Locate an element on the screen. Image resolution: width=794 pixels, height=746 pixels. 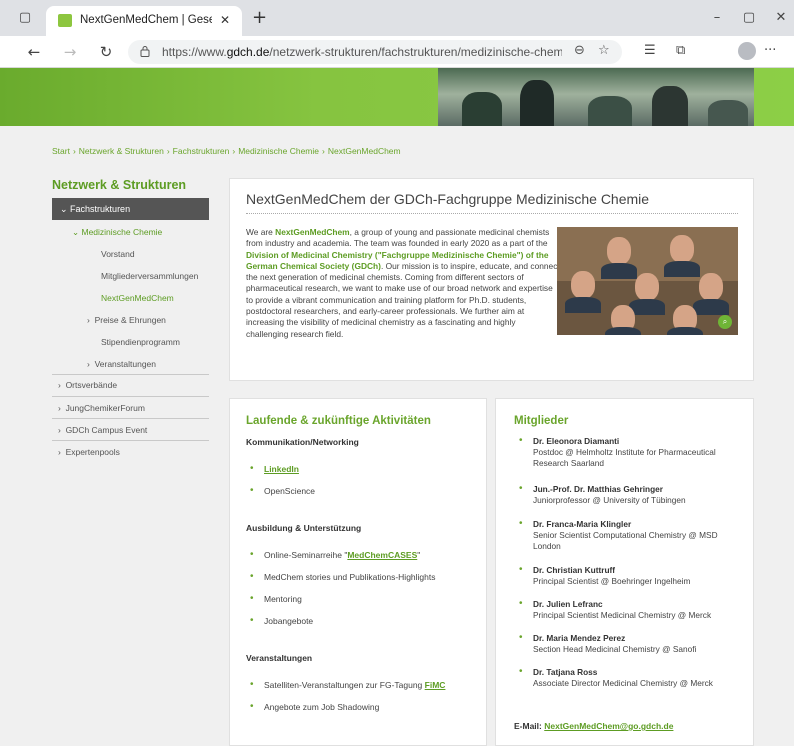
section-ausbildung: Ausbildung & Unterstützung is located at coordinates (304, 528).